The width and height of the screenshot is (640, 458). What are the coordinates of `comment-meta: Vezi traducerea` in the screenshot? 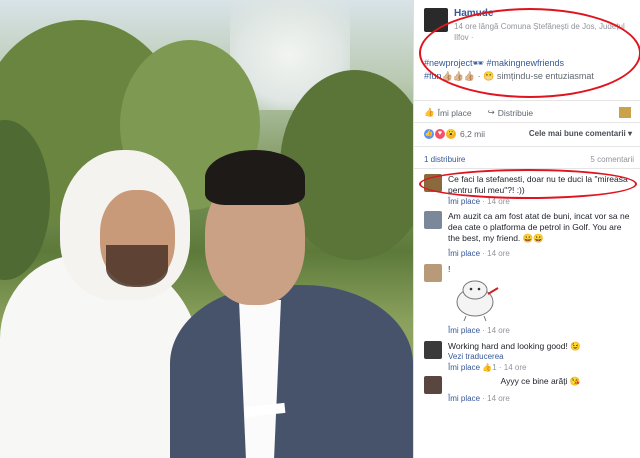 It's located at (476, 356).